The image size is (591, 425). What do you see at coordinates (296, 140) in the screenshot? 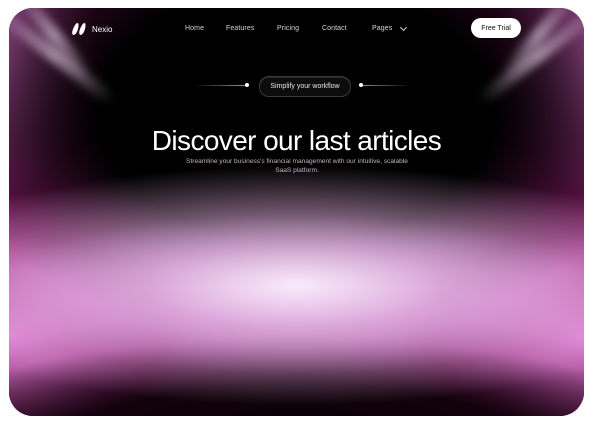
I see `hero-title: Discover our last articles` at bounding box center [296, 140].